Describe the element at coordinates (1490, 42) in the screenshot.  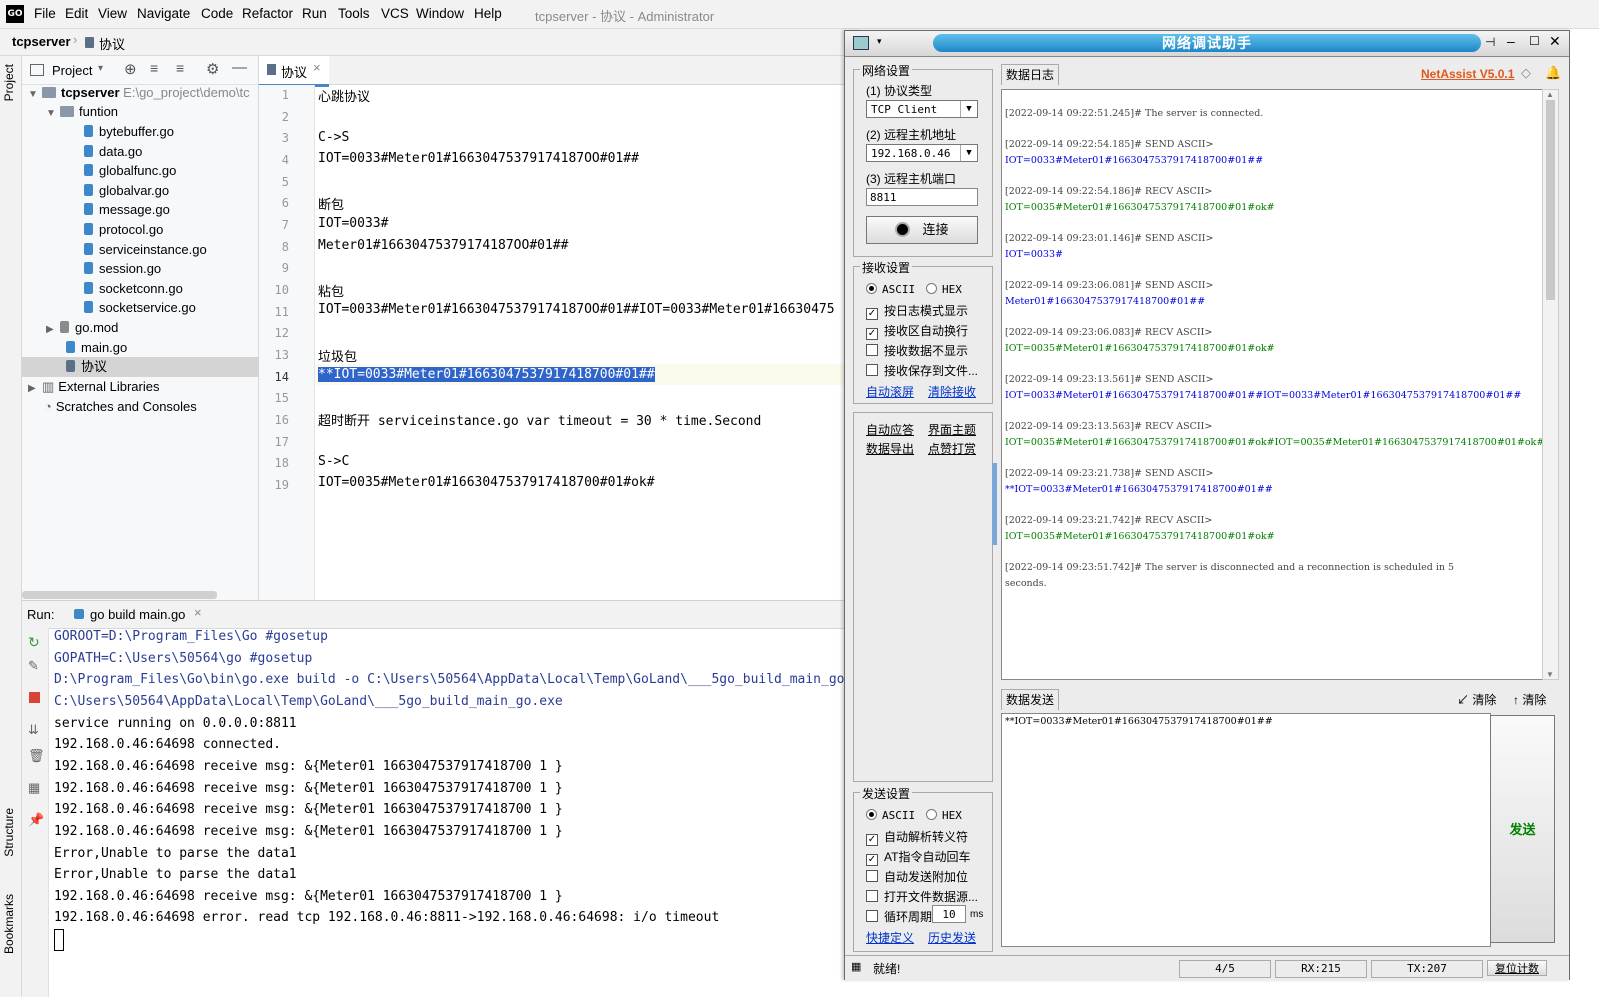
I see `pin-icon: ⊣` at that location.